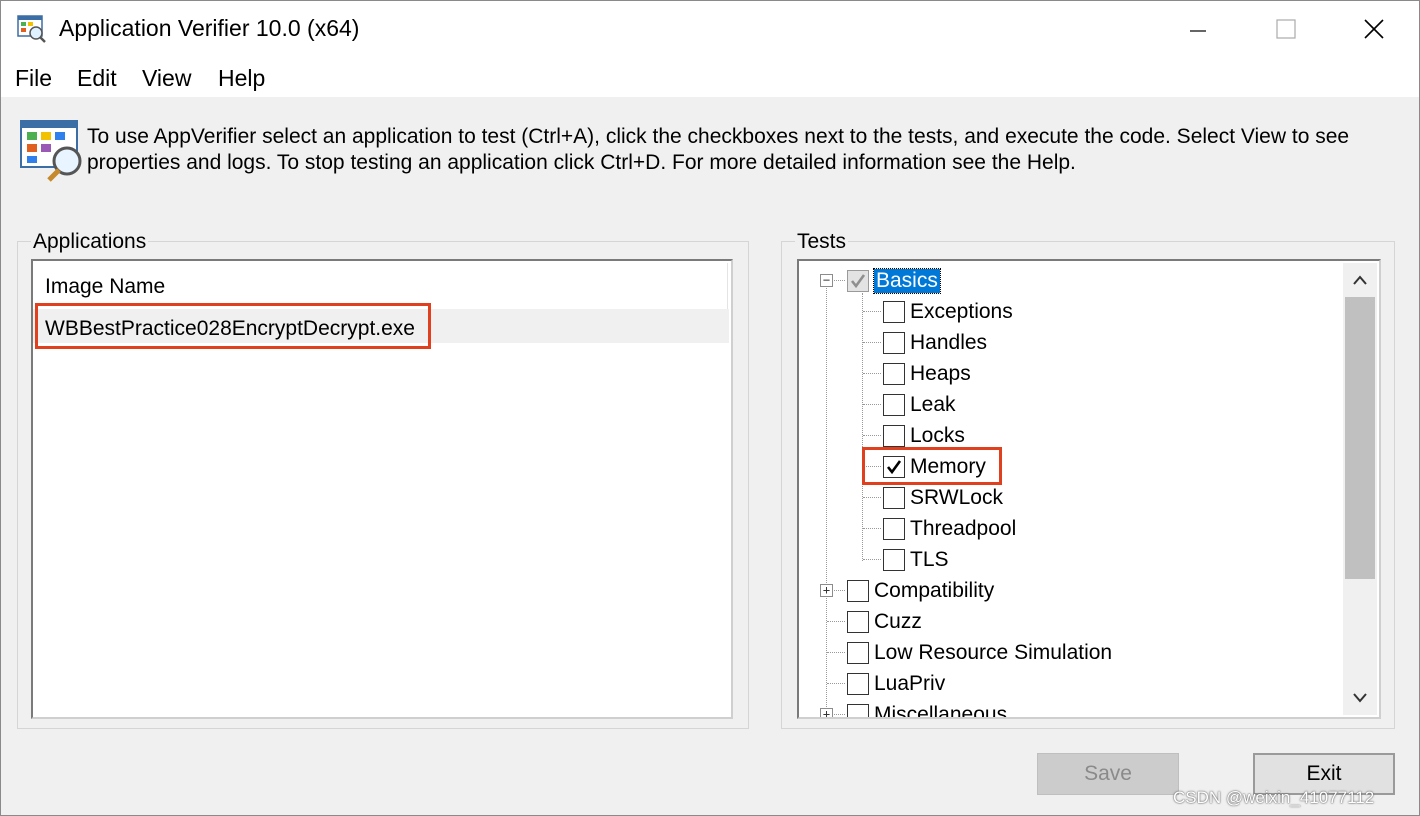  What do you see at coordinates (929, 560) in the screenshot?
I see `test-label: TLS` at bounding box center [929, 560].